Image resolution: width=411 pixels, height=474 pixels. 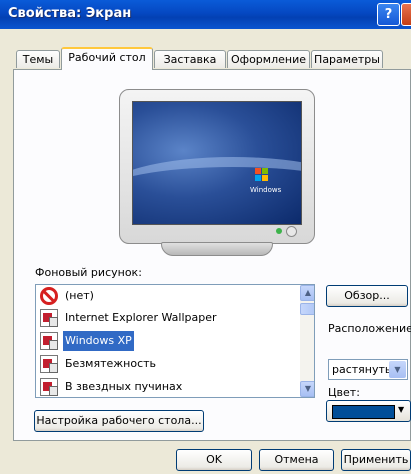 I want to click on list-item: Безмятежность, so click(x=167, y=364).